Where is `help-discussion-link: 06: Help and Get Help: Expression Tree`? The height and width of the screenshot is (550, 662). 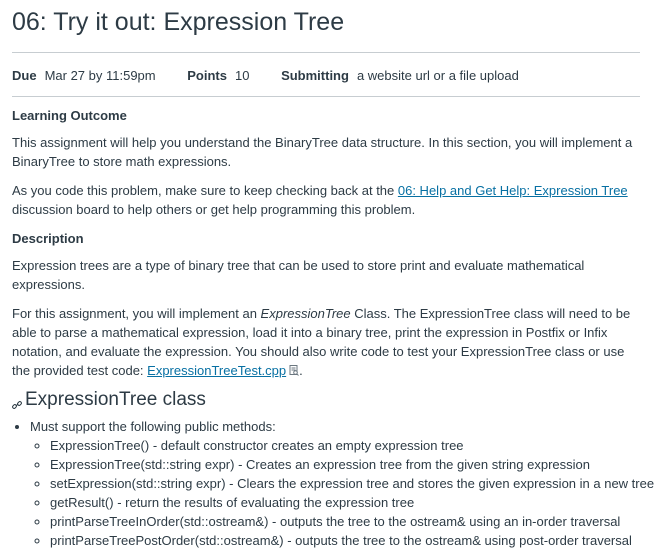 help-discussion-link: 06: Help and Get Help: Expression Tree is located at coordinates (513, 190).